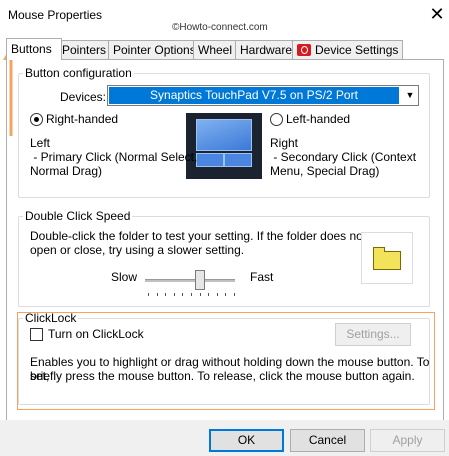 This screenshot has width=449, height=456. I want to click on tab-wheel: Wheel, so click(215, 49).